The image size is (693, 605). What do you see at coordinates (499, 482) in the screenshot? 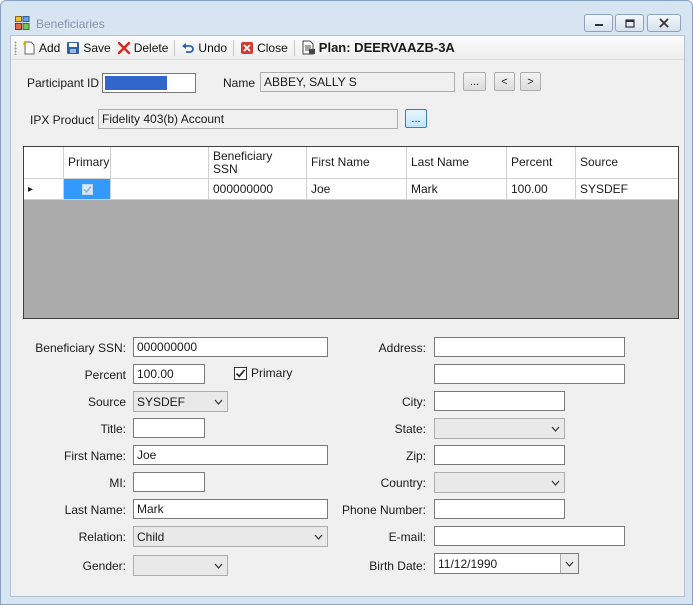
I see `country-dropdown` at bounding box center [499, 482].